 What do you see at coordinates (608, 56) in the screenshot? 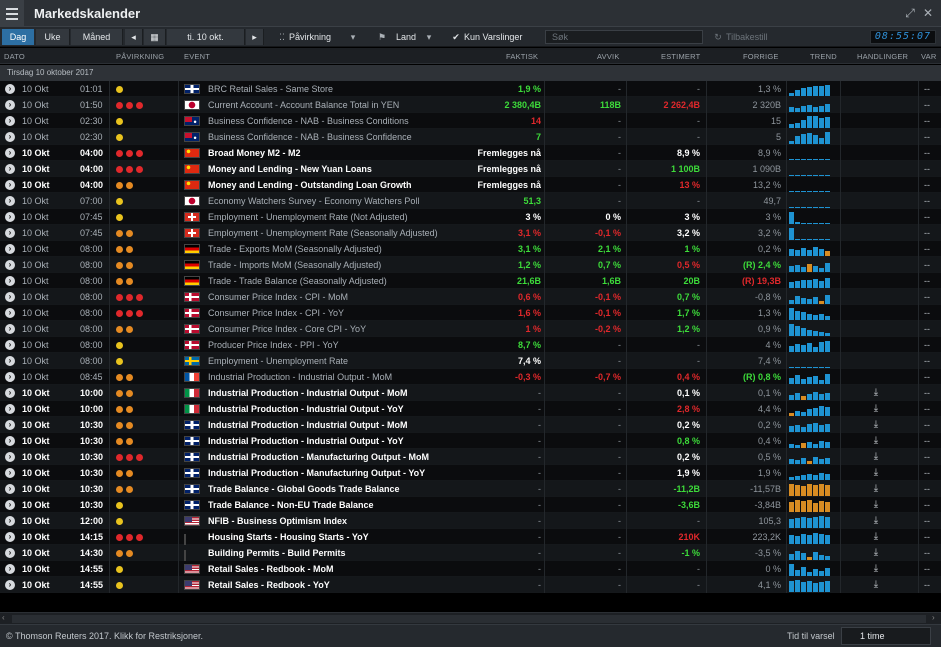
I see `col-deviation: AVVIK` at bounding box center [608, 56].